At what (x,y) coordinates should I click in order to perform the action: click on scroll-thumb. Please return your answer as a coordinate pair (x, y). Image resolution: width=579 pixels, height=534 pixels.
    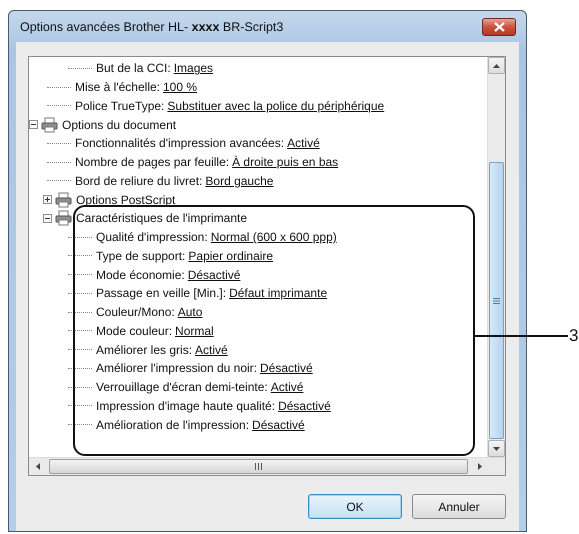
    Looking at the image, I should click on (496, 300).